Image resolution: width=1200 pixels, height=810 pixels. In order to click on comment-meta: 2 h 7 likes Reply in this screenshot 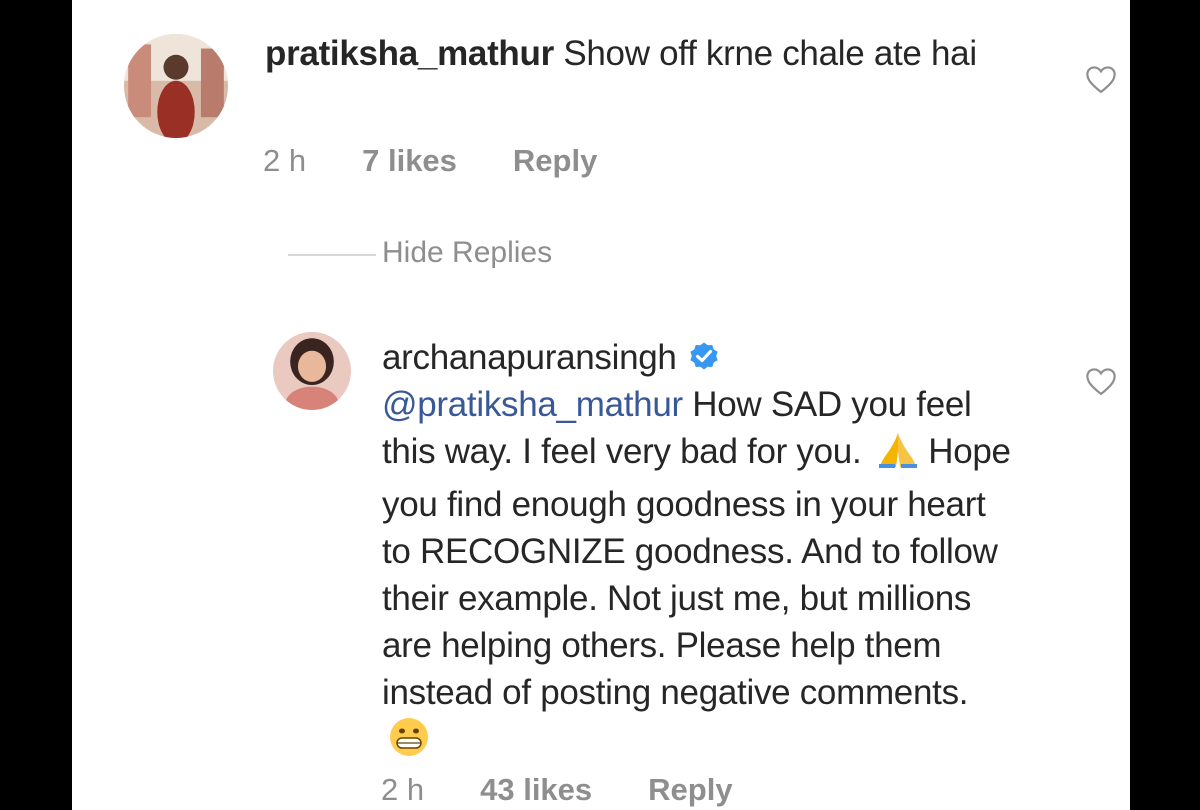, I will do `click(430, 161)`.